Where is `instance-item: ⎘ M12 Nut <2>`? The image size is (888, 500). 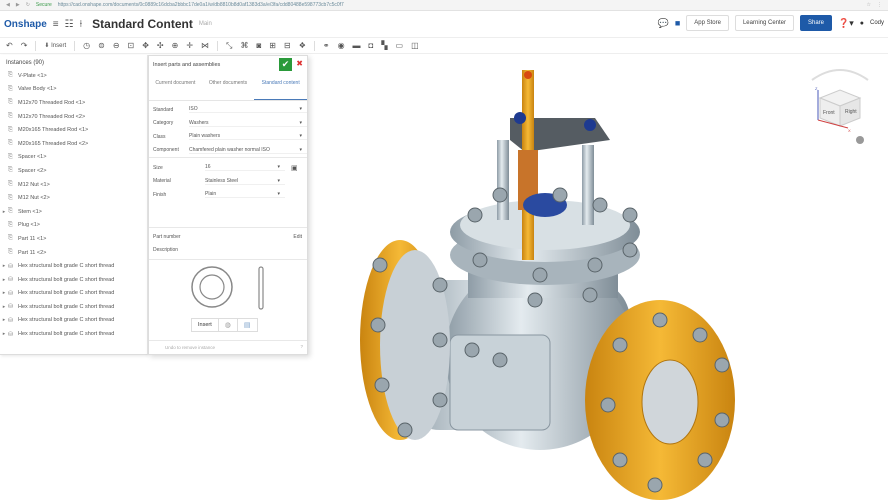
instance-item: ⎘ M12 Nut <2> is located at coordinates (73, 198).